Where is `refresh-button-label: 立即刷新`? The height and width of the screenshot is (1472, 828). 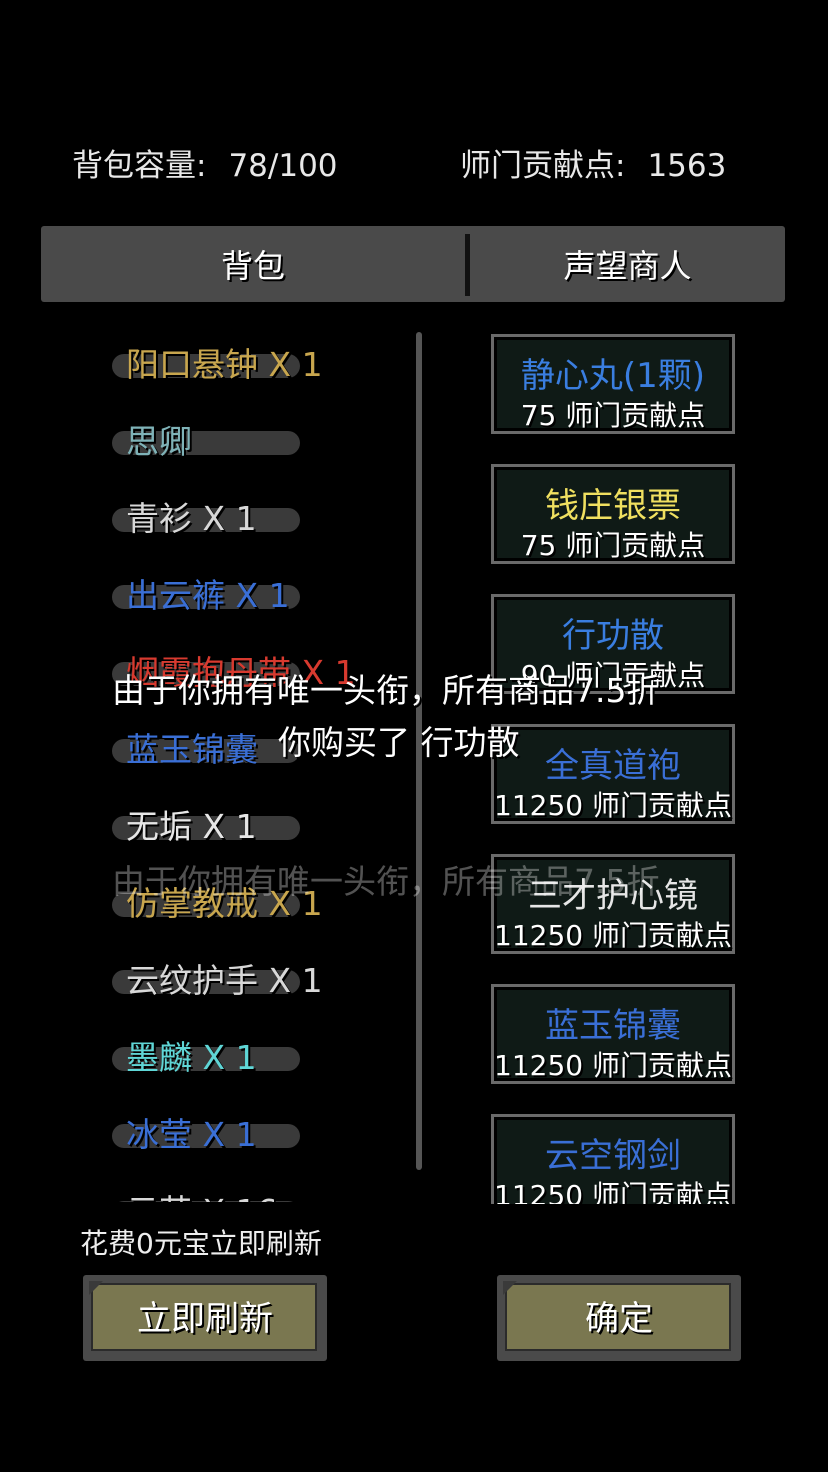
refresh-button-label: 立即刷新 is located at coordinates (205, 1319).